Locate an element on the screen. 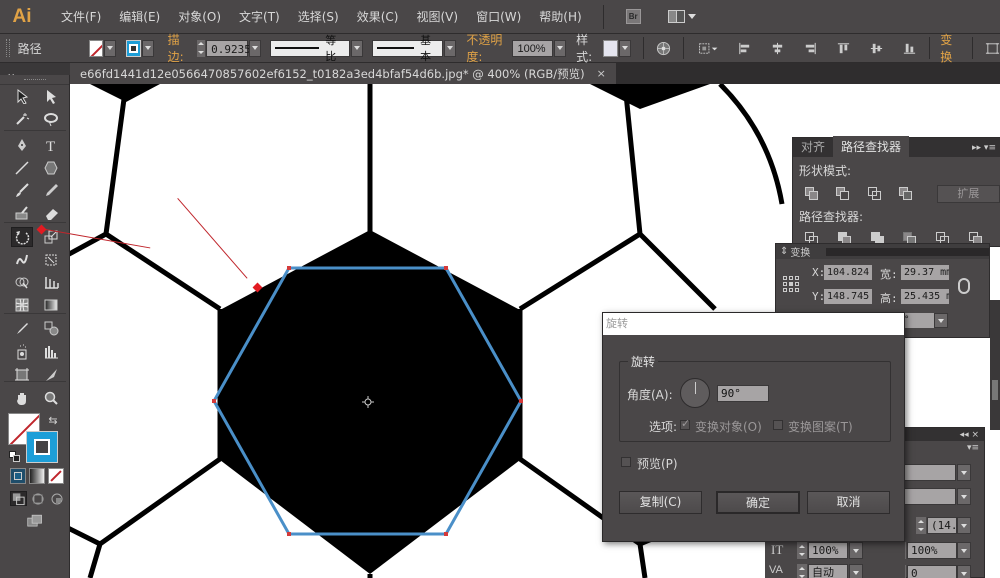 The height and width of the screenshot is (578, 1000). align-right-icon is located at coordinates (810, 48).